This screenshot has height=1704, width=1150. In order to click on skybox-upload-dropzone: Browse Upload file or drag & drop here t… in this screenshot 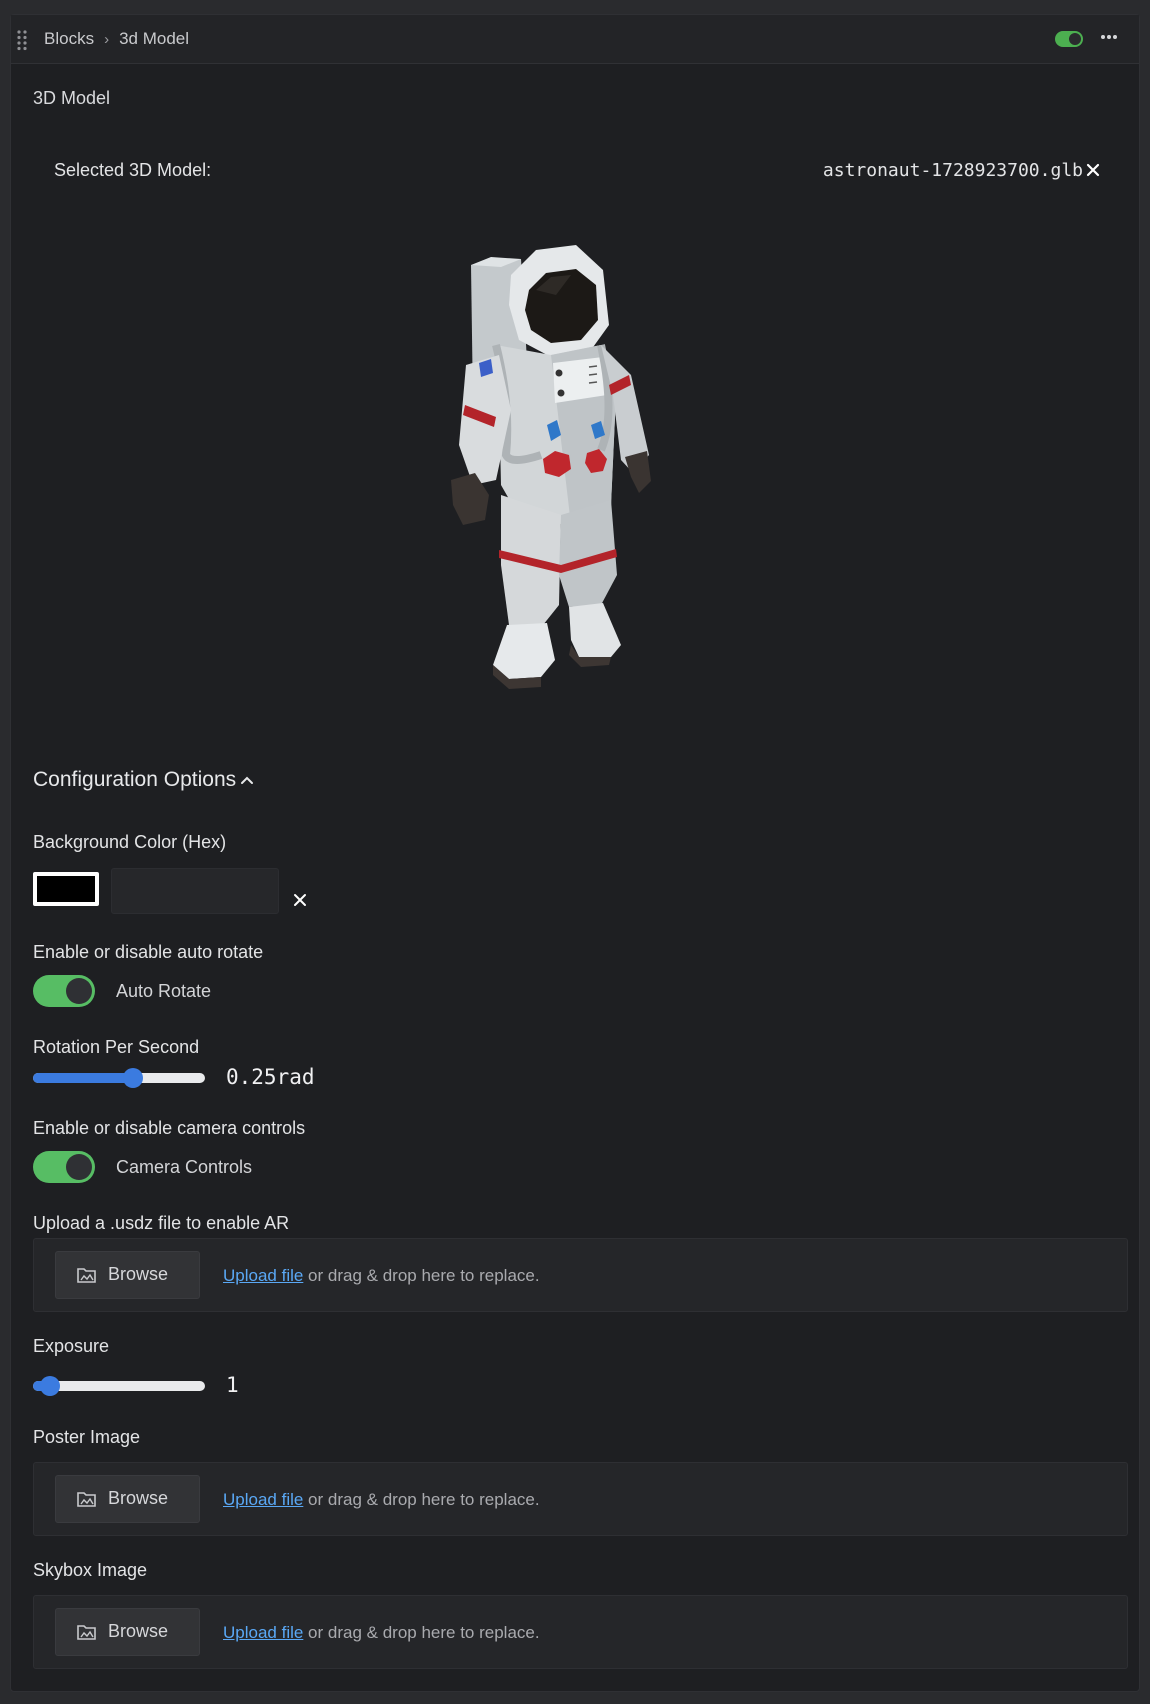, I will do `click(580, 1632)`.